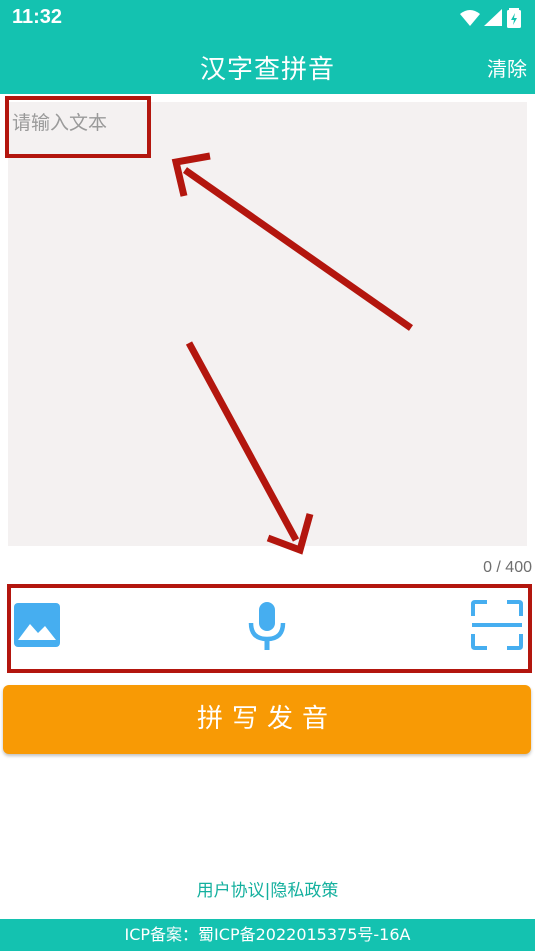  What do you see at coordinates (507, 67) in the screenshot?
I see `clear-button: 清除` at bounding box center [507, 67].